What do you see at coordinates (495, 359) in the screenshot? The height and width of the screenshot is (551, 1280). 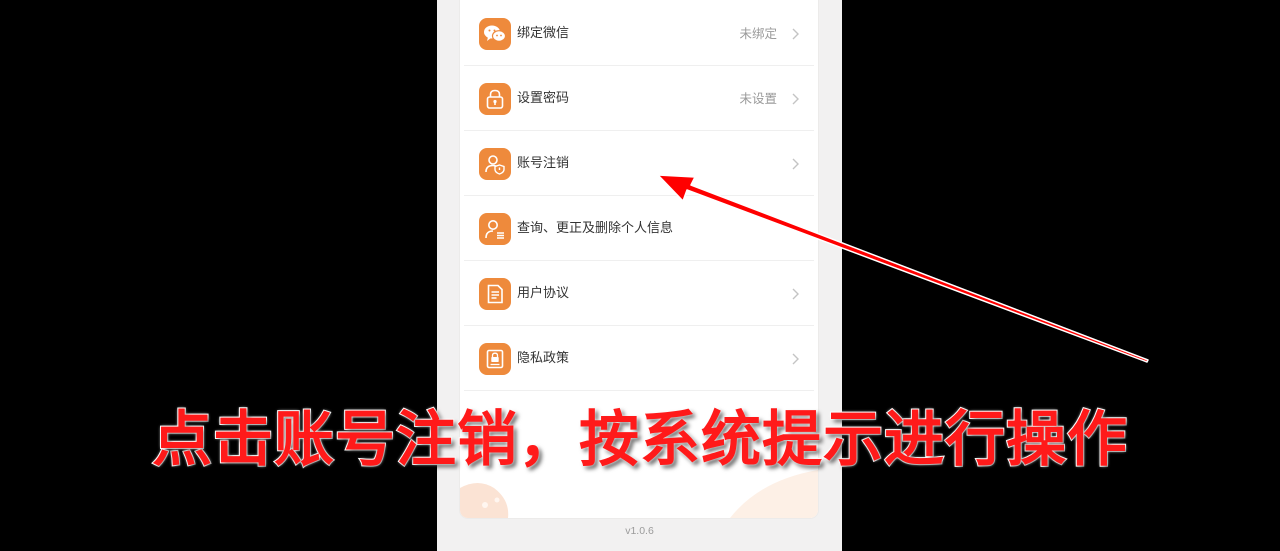 I see `lock-document-icon` at bounding box center [495, 359].